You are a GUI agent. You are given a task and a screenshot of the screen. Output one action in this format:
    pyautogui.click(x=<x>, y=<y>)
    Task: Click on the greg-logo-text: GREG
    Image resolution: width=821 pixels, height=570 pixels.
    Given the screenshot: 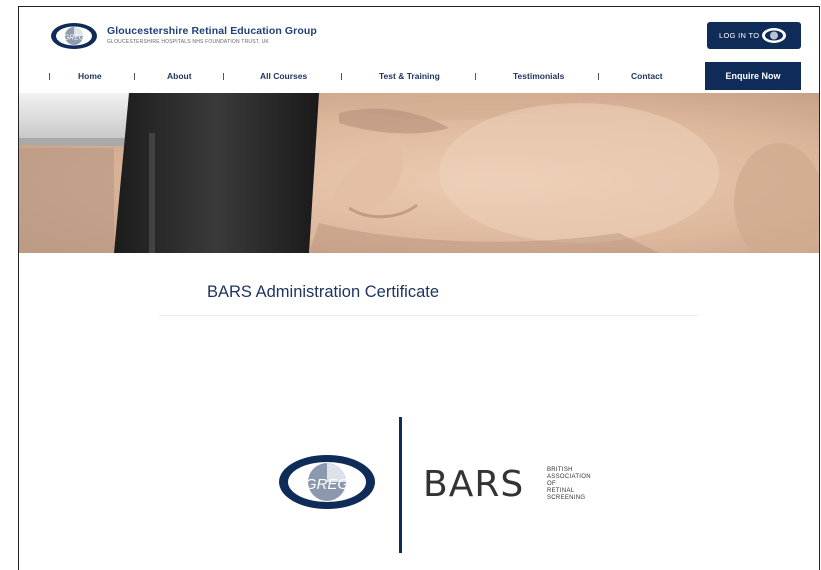 What is the action you would take?
    pyautogui.click(x=74, y=38)
    